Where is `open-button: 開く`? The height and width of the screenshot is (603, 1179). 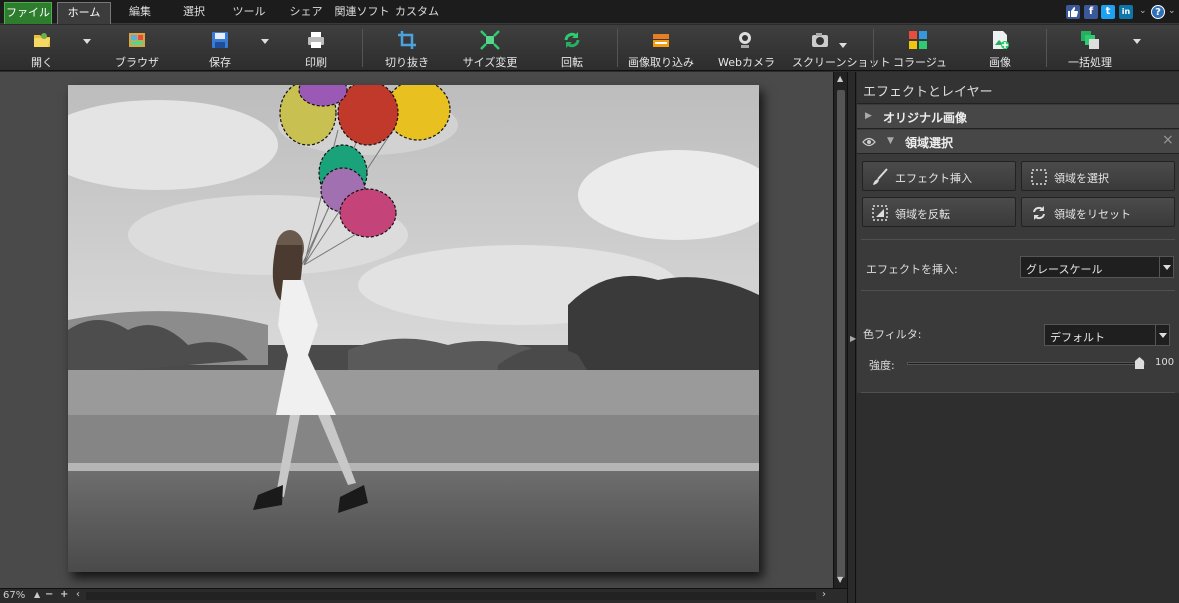
open-button: 開く is located at coordinates (42, 48).